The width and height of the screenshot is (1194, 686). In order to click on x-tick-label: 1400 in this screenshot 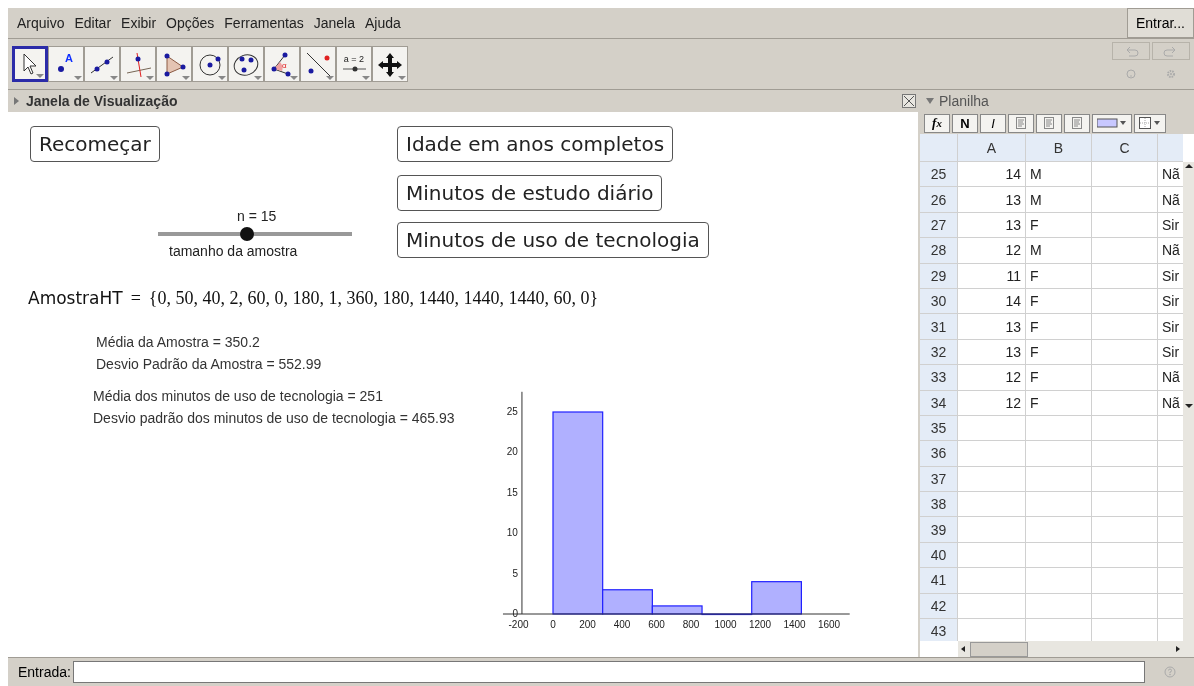, I will do `click(794, 624)`.